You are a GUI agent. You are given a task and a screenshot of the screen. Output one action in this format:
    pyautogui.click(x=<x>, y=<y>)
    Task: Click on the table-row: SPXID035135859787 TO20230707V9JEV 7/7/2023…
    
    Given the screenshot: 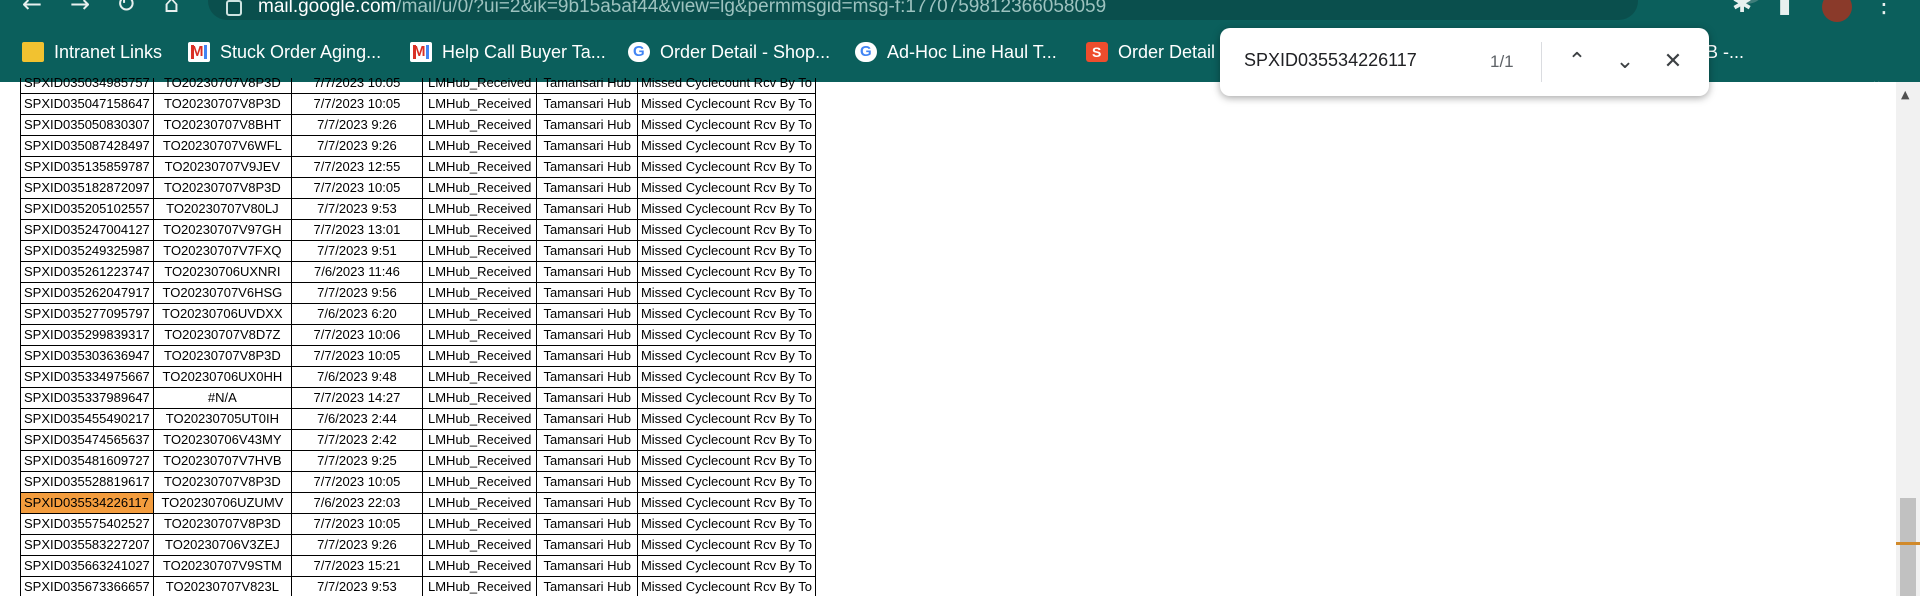 What is the action you would take?
    pyautogui.click(x=418, y=167)
    